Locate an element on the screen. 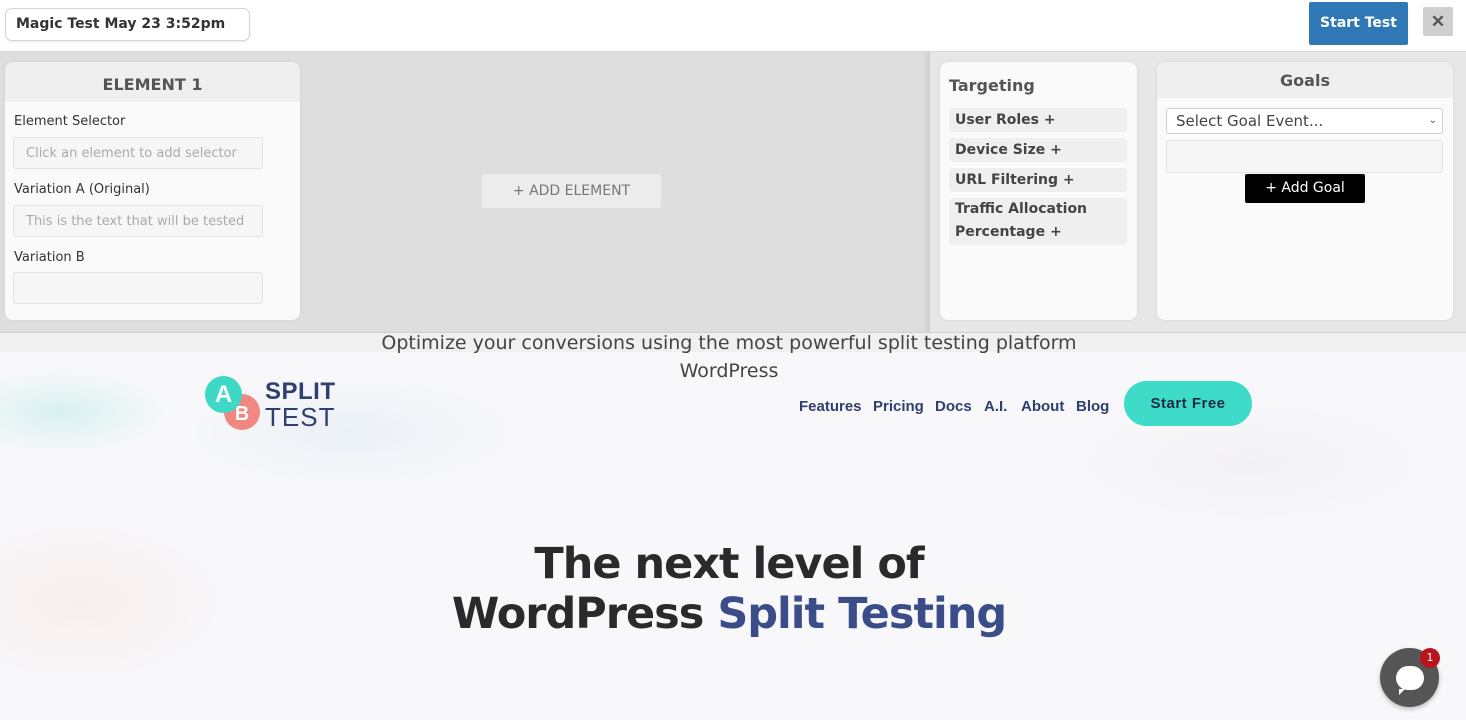 The width and height of the screenshot is (1466, 720). hero-line-1: The next level of is located at coordinates (729, 564).